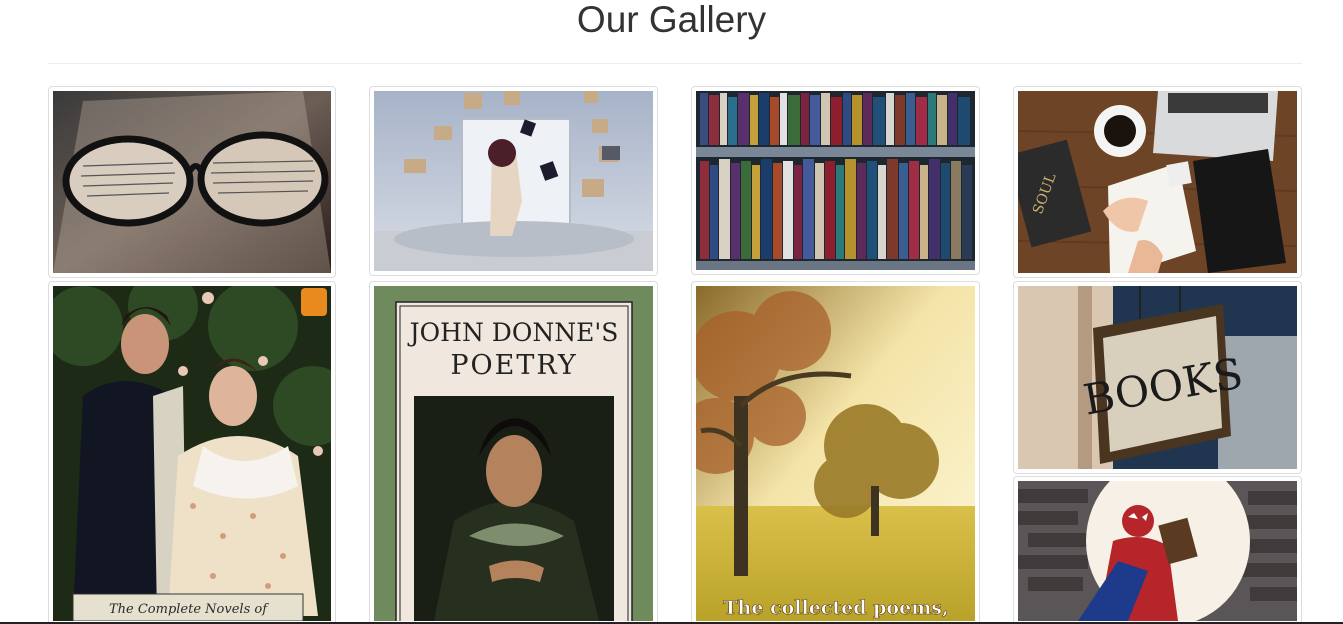 The image size is (1343, 624). I want to click on gallery-item-reading-glasses, so click(192, 182).